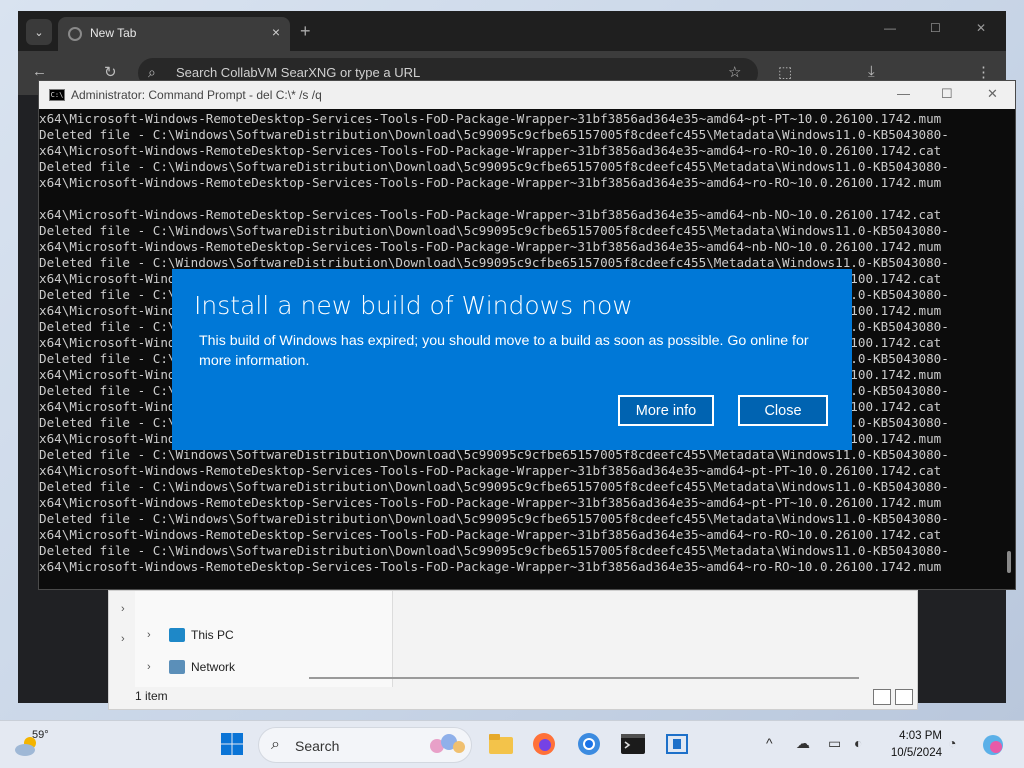 Image resolution: width=1024 pixels, height=768 pixels. Describe the element at coordinates (858, 743) in the screenshot. I see `volume-icon: ◐` at that location.